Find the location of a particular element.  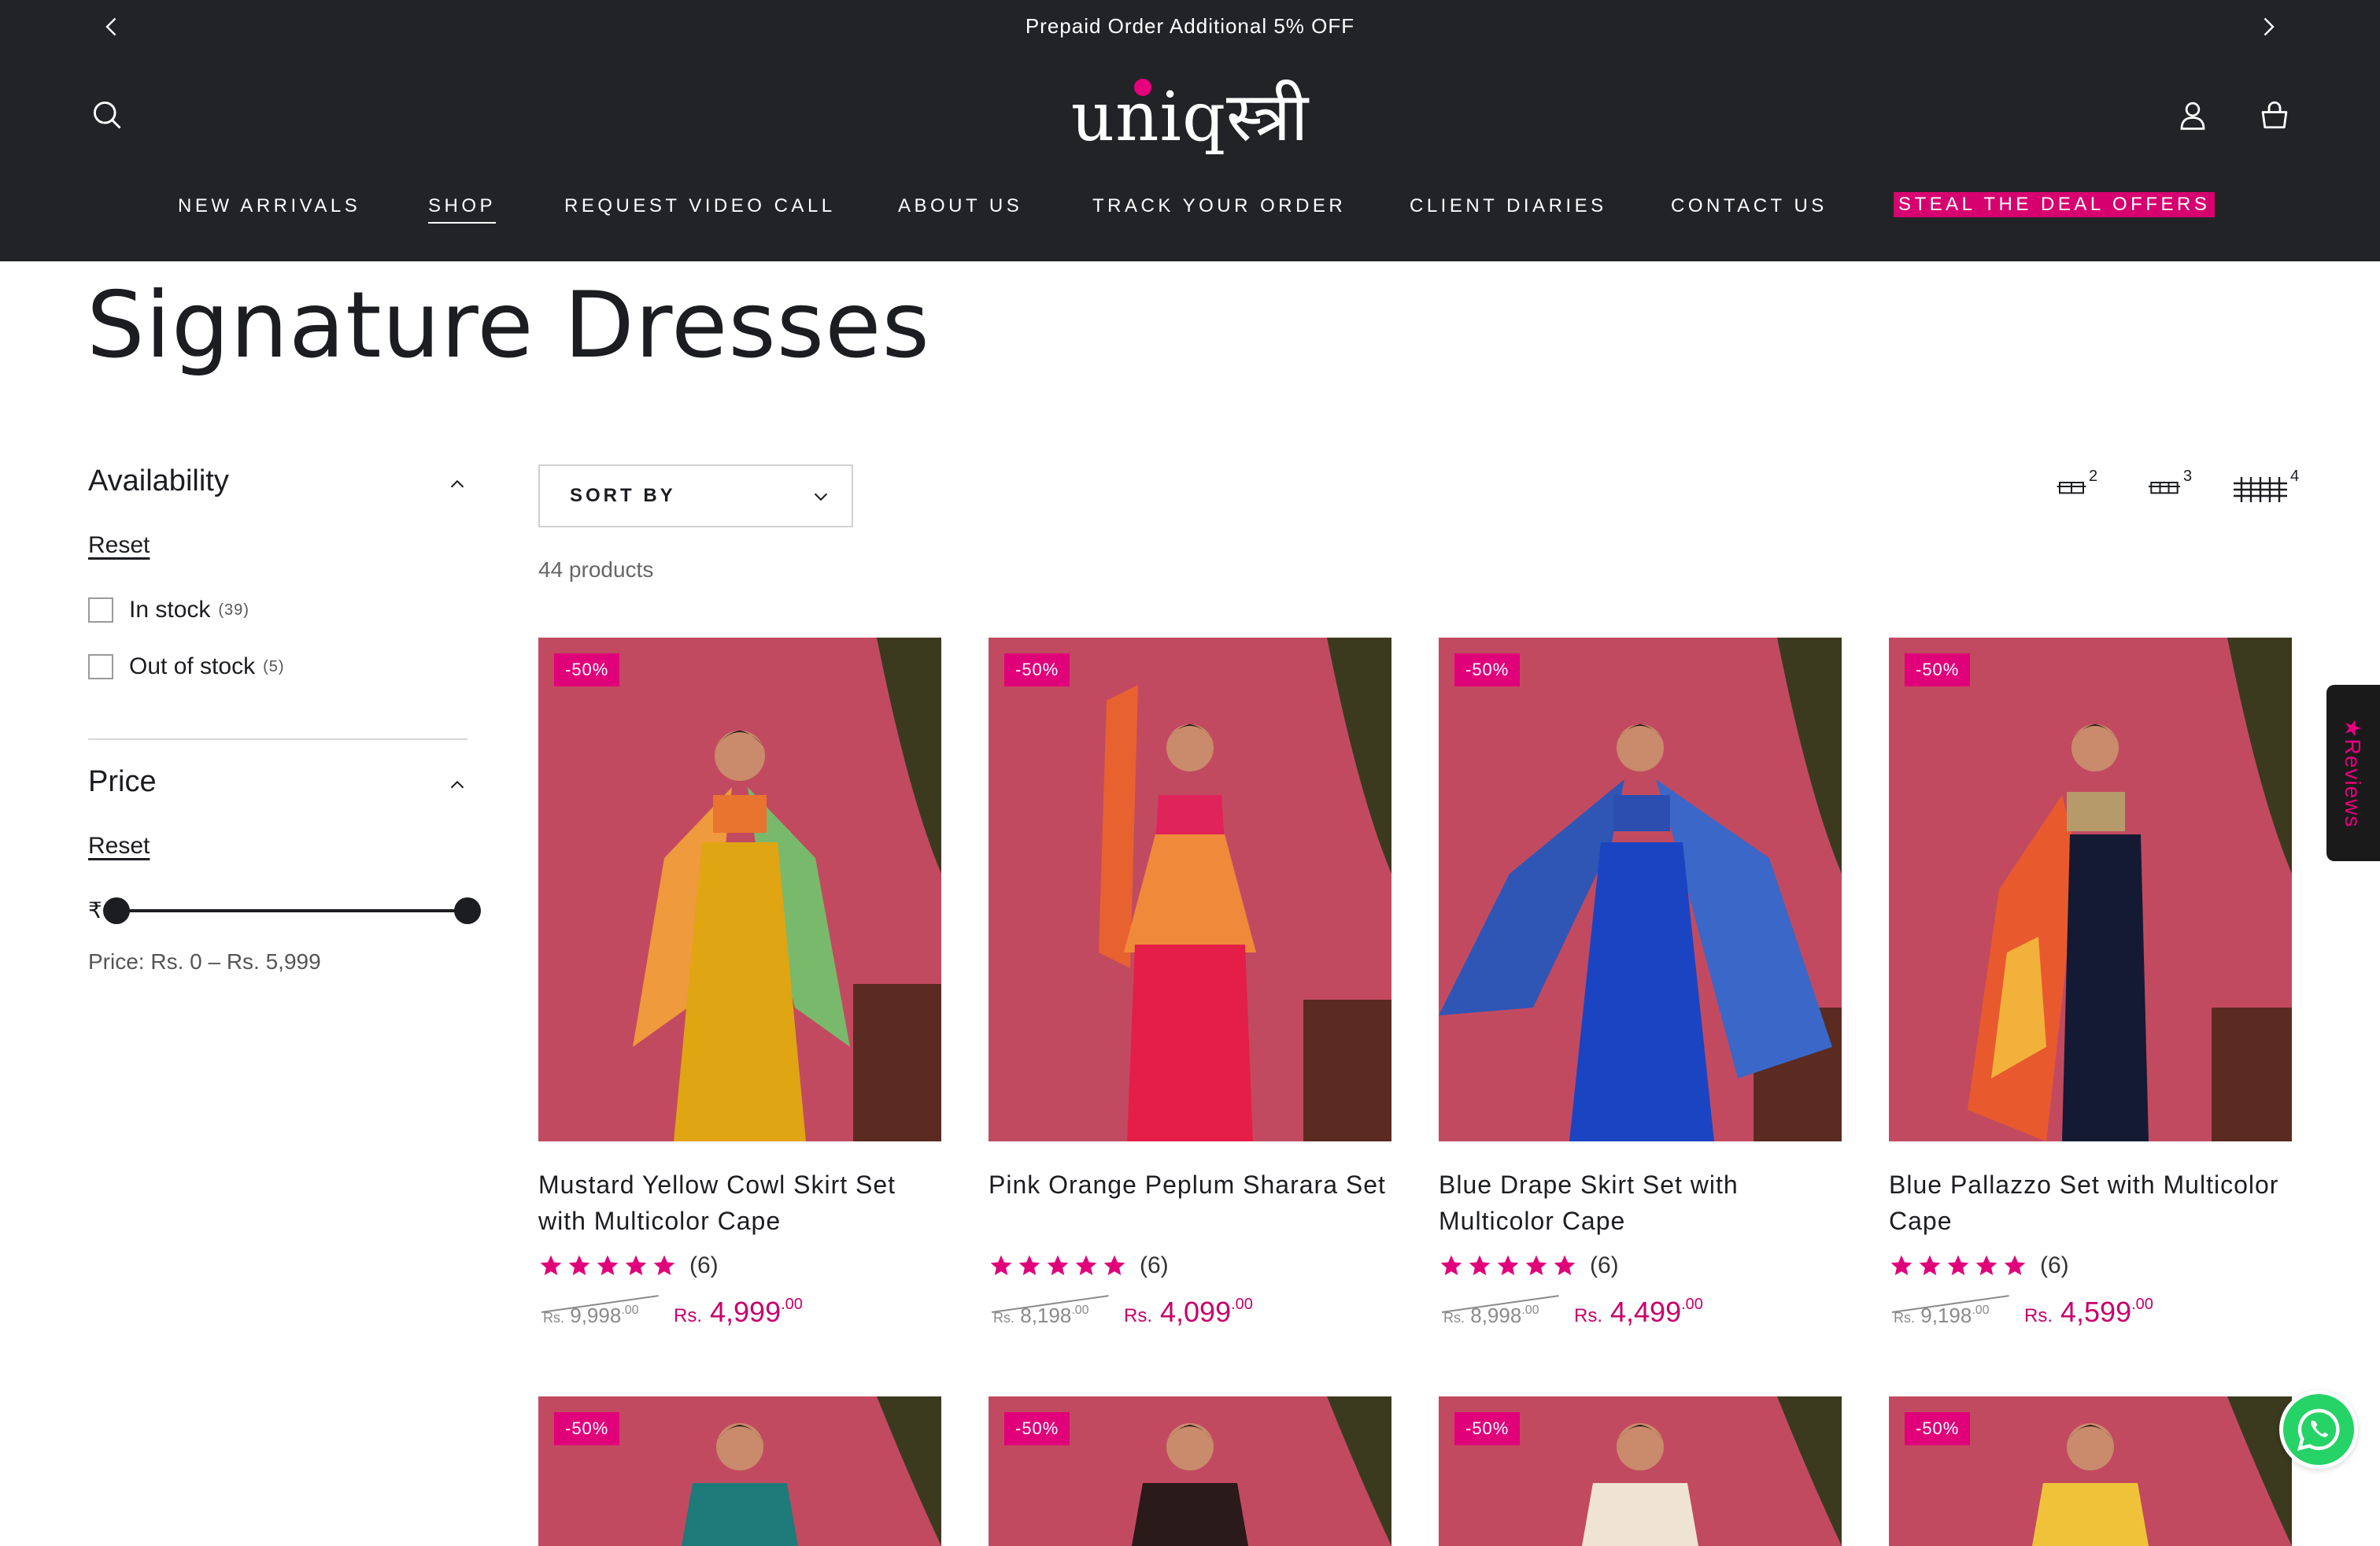

nav-request-video-call: REQUEST VIDEO CALL is located at coordinates (700, 206).